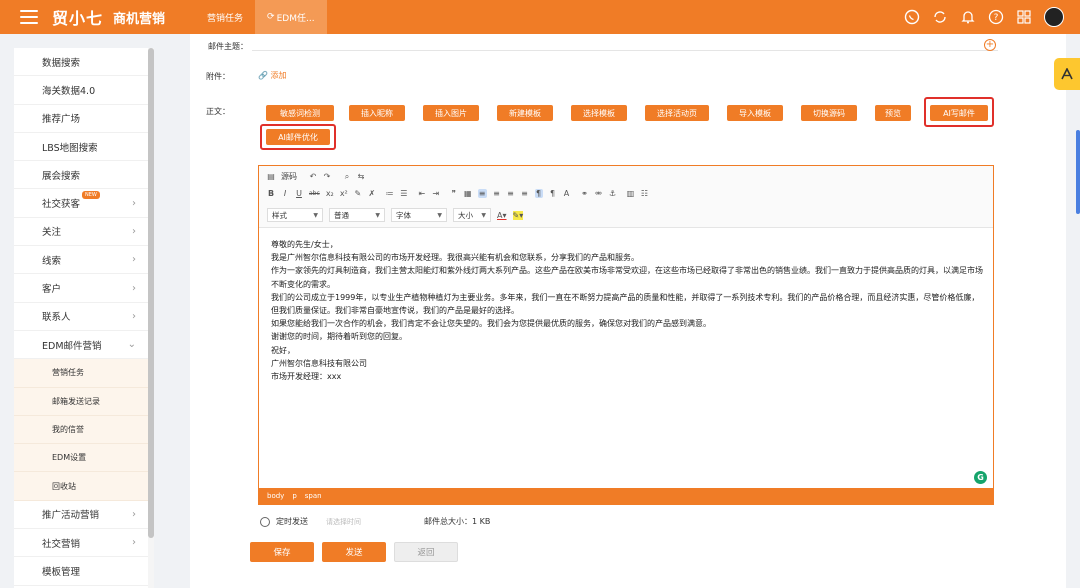 This screenshot has width=1080, height=588. What do you see at coordinates (1078, 172) in the screenshot?
I see `right-edge-tab` at bounding box center [1078, 172].